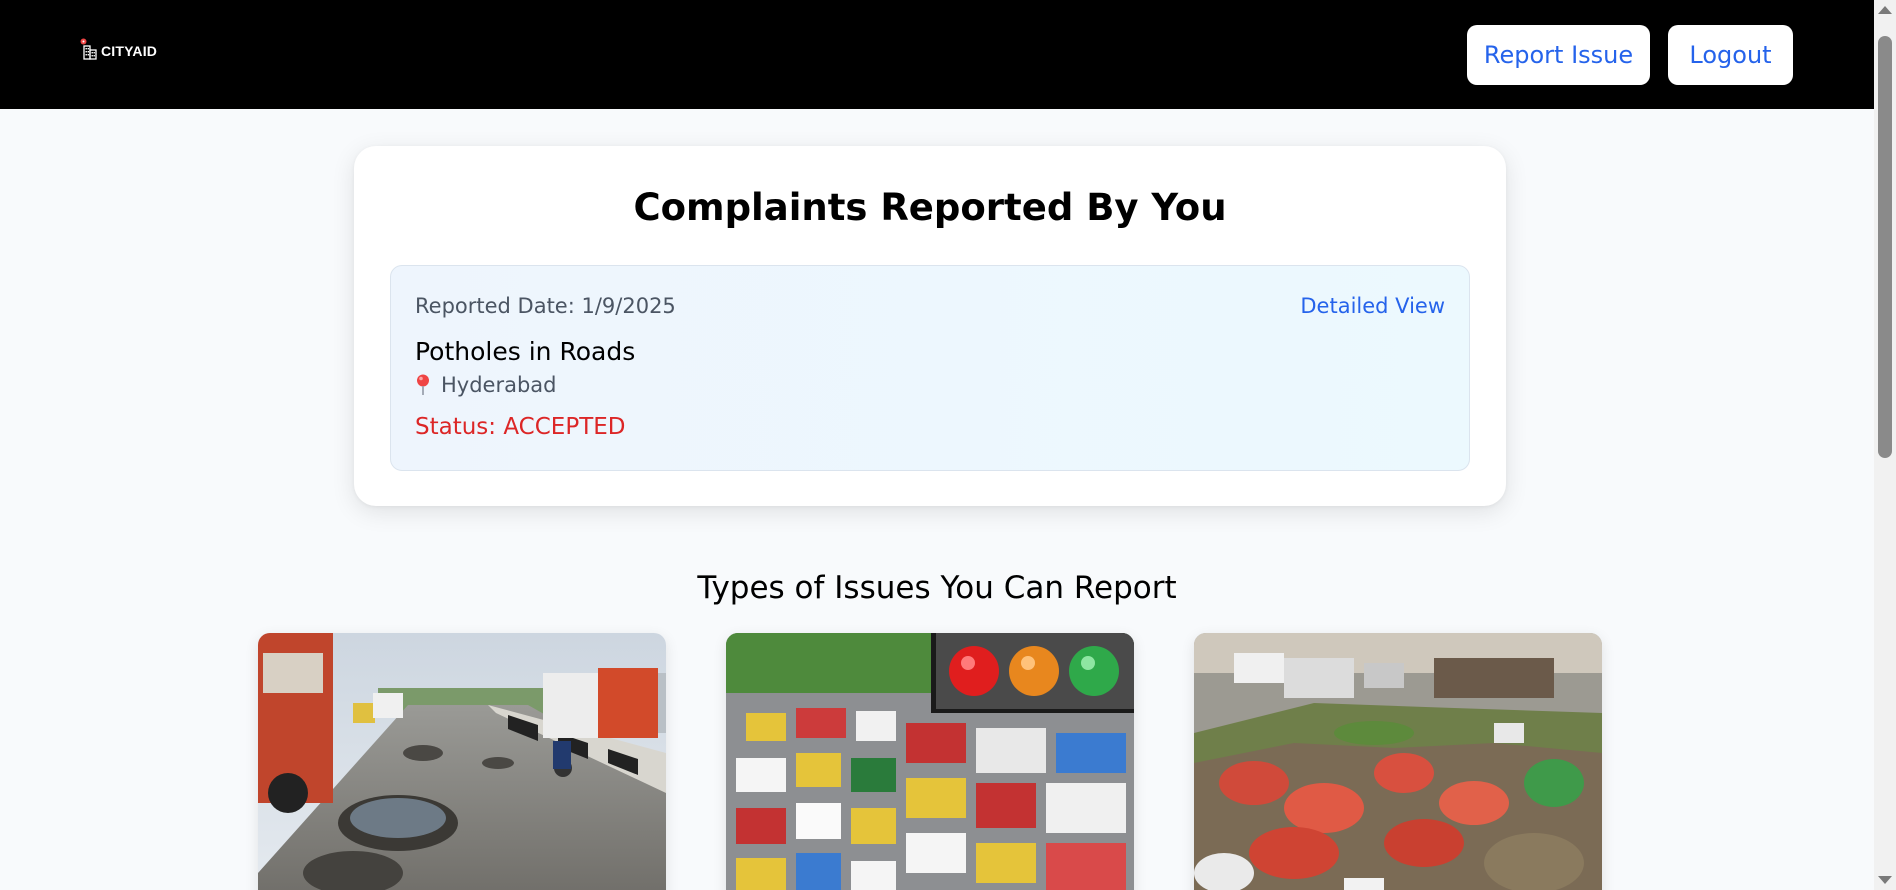  What do you see at coordinates (520, 427) in the screenshot?
I see `status-badge: Status: ACCEPTED` at bounding box center [520, 427].